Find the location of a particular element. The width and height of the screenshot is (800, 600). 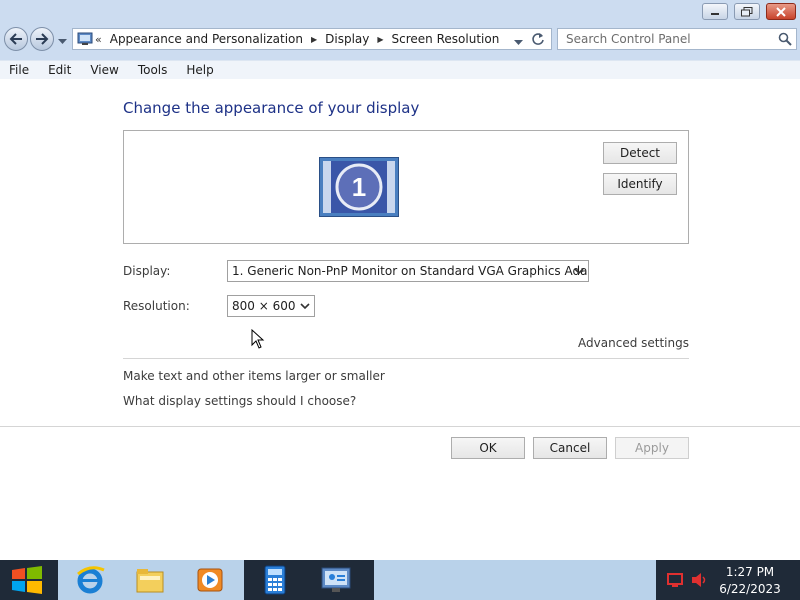

calculator-icon is located at coordinates (275, 580).